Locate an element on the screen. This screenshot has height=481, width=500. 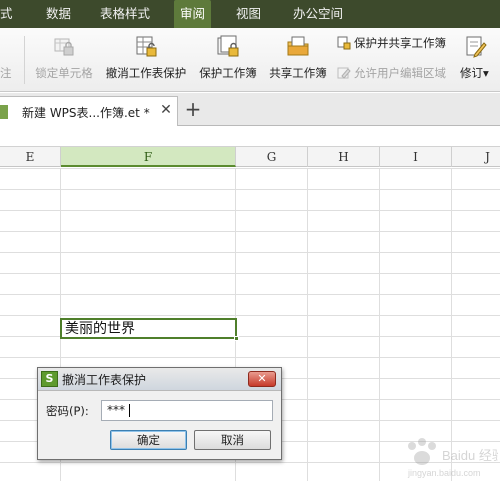
watermark-logo: Baidu 经验 jingyan.baidu.com is located at coordinates (453, 458).